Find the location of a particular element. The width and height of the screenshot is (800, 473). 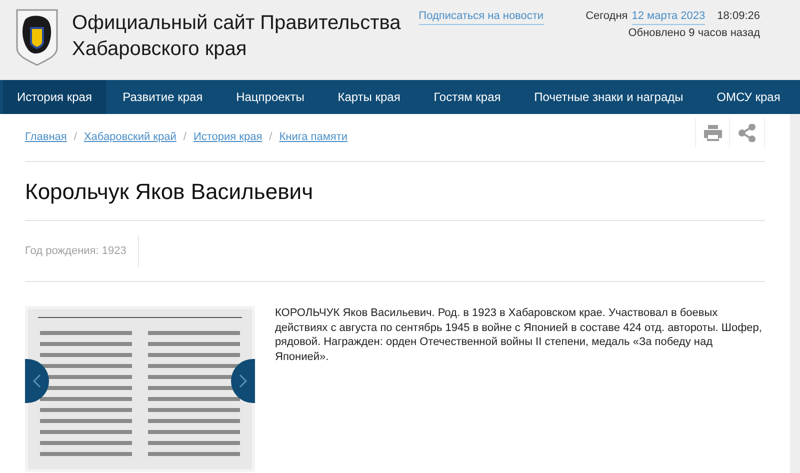

site-title: Хабаровского края is located at coordinates (160, 49).